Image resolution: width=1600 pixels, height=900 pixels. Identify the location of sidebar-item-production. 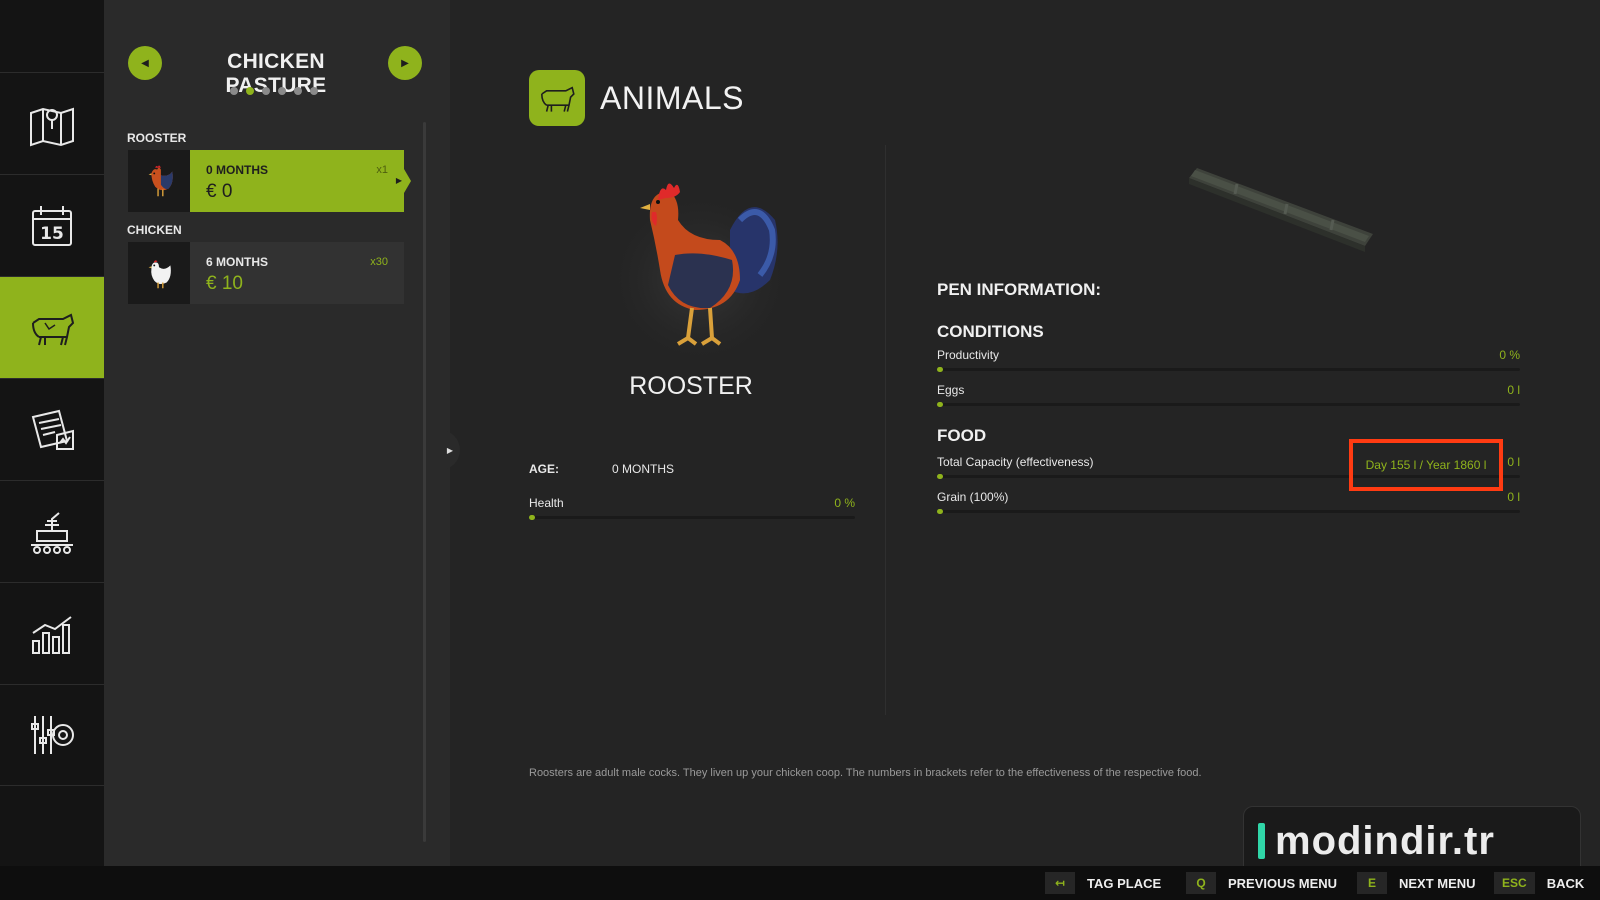
(52, 531).